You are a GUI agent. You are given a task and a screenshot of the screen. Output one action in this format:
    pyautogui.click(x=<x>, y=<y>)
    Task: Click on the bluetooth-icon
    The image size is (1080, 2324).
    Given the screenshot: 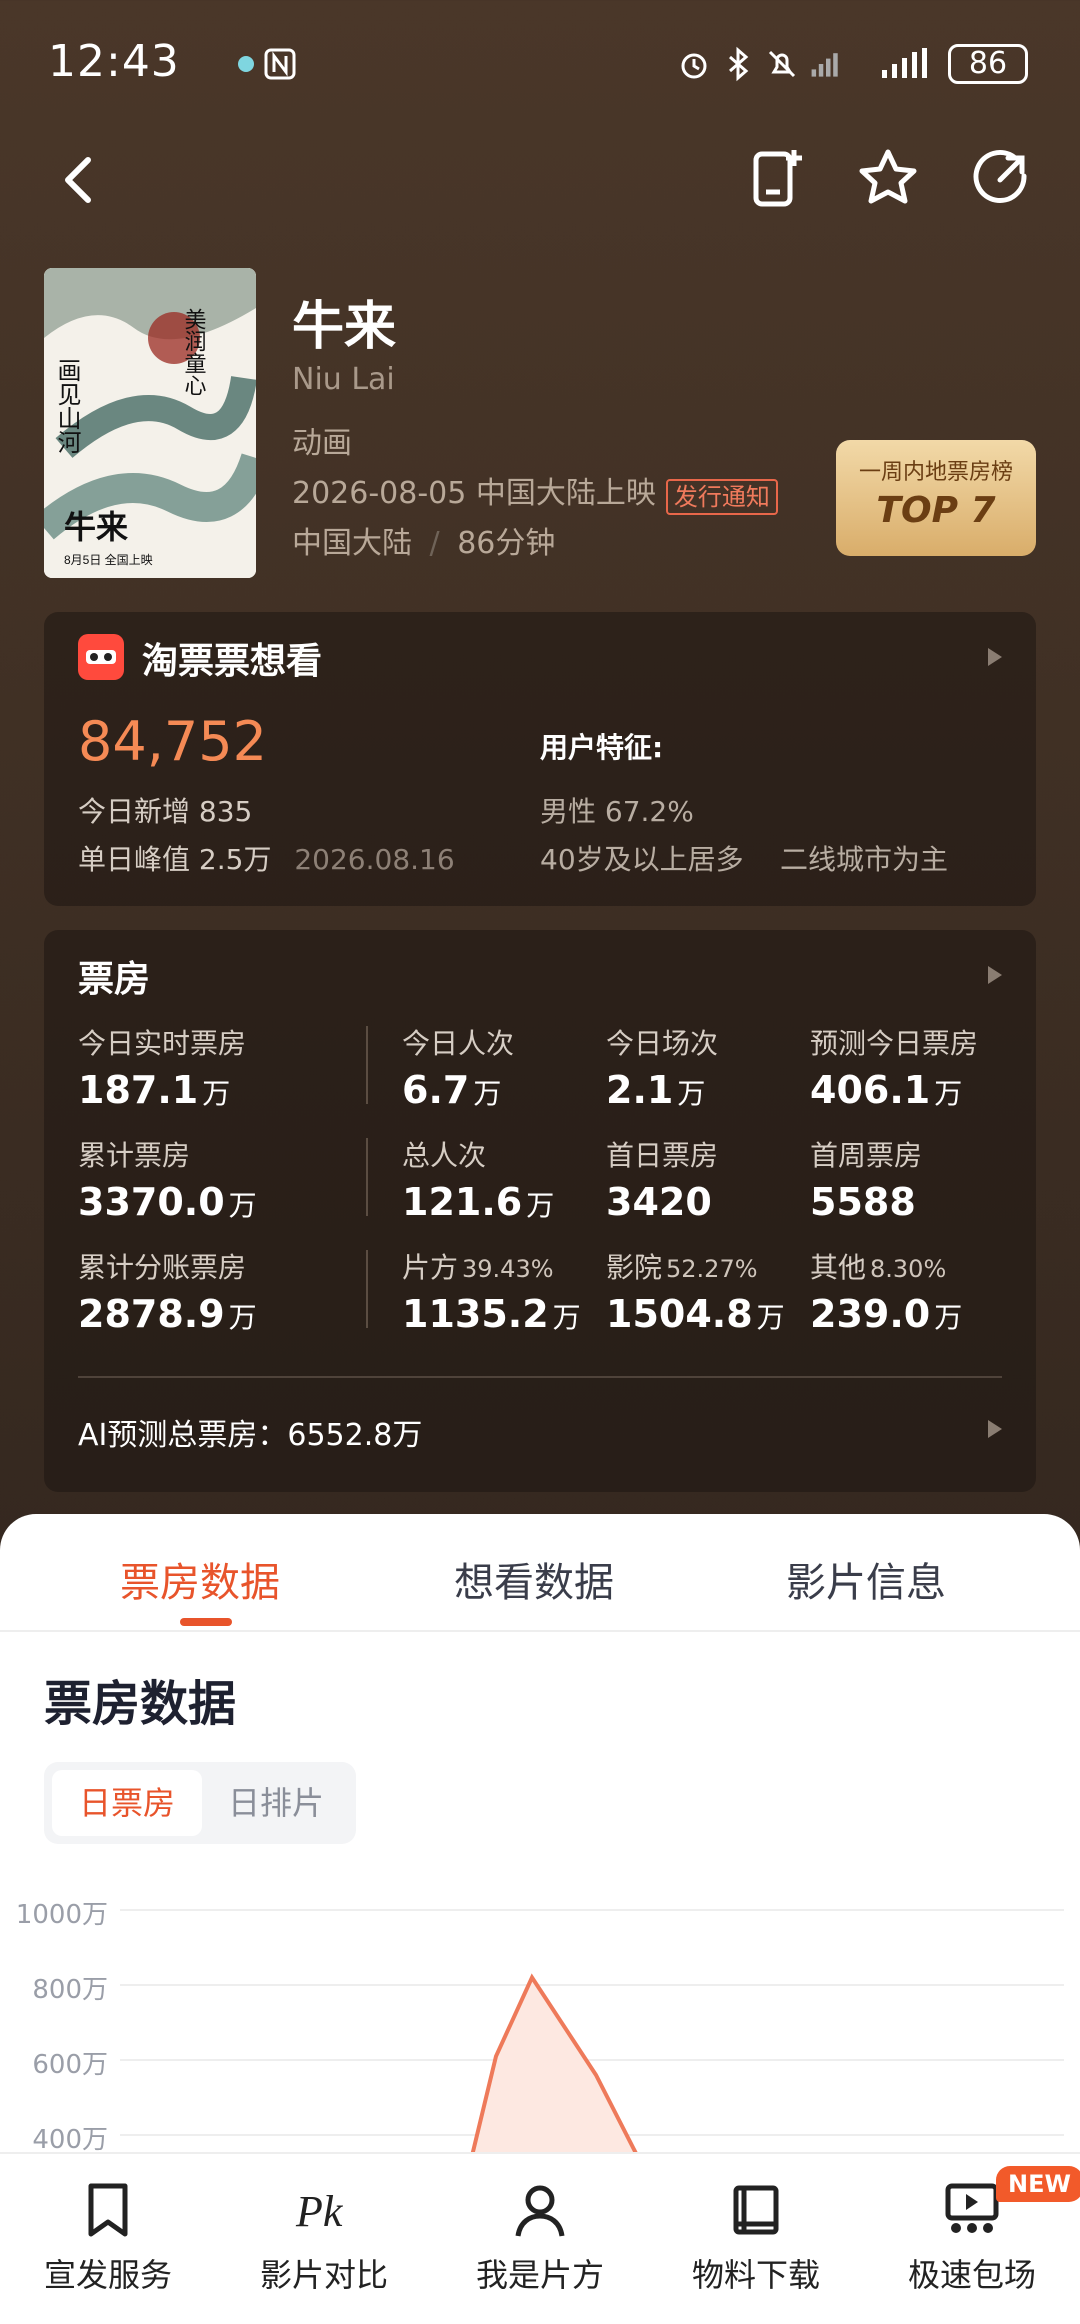 What is the action you would take?
    pyautogui.click(x=739, y=64)
    